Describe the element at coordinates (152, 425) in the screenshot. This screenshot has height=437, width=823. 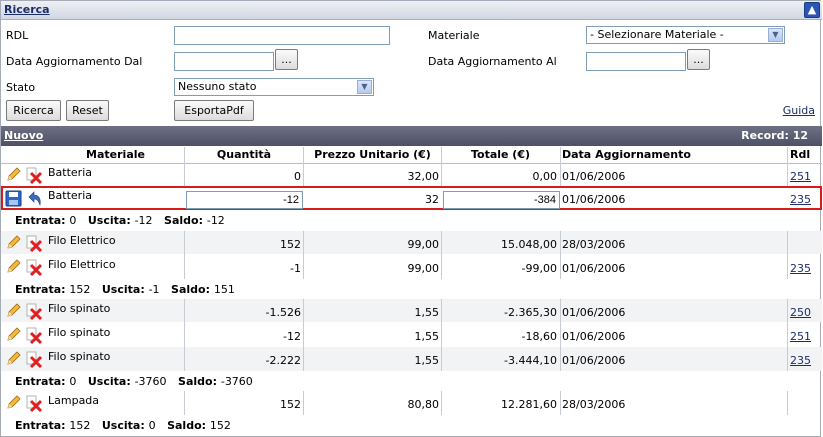
I see `uscita-value: 0` at that location.